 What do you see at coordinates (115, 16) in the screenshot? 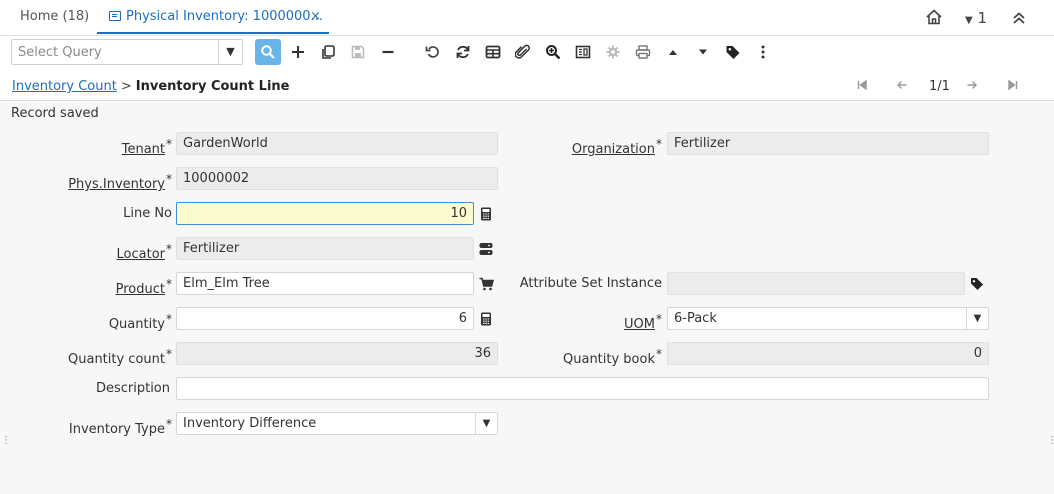
I see `window-icon` at bounding box center [115, 16].